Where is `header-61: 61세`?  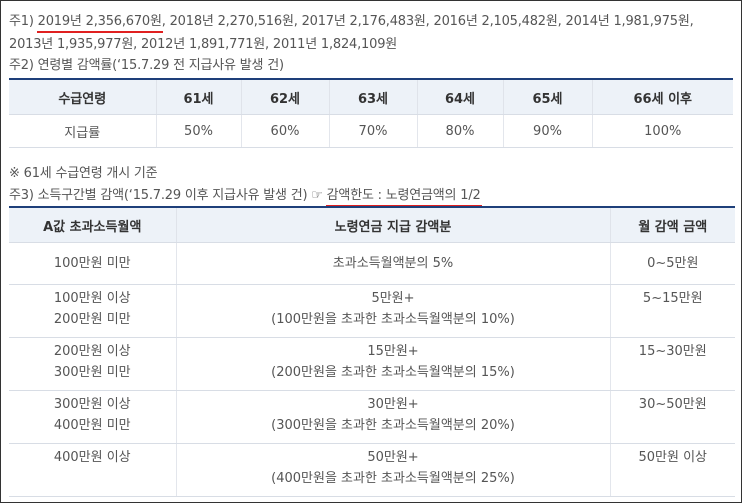
header-61: 61세 is located at coordinates (198, 97).